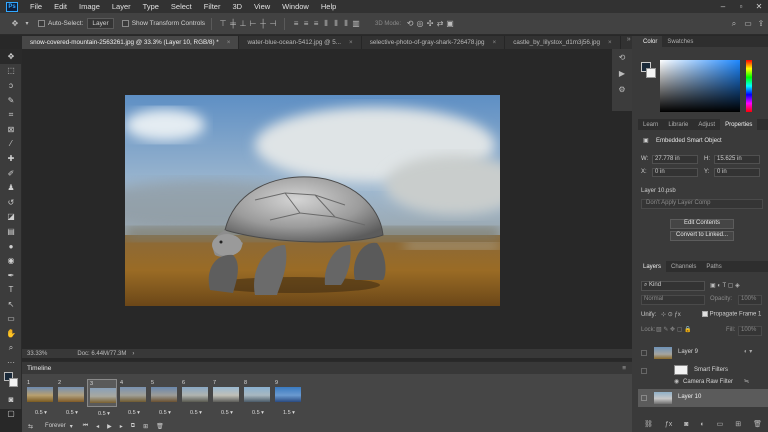  I want to click on adjust-icon: ⚙, so click(622, 89).